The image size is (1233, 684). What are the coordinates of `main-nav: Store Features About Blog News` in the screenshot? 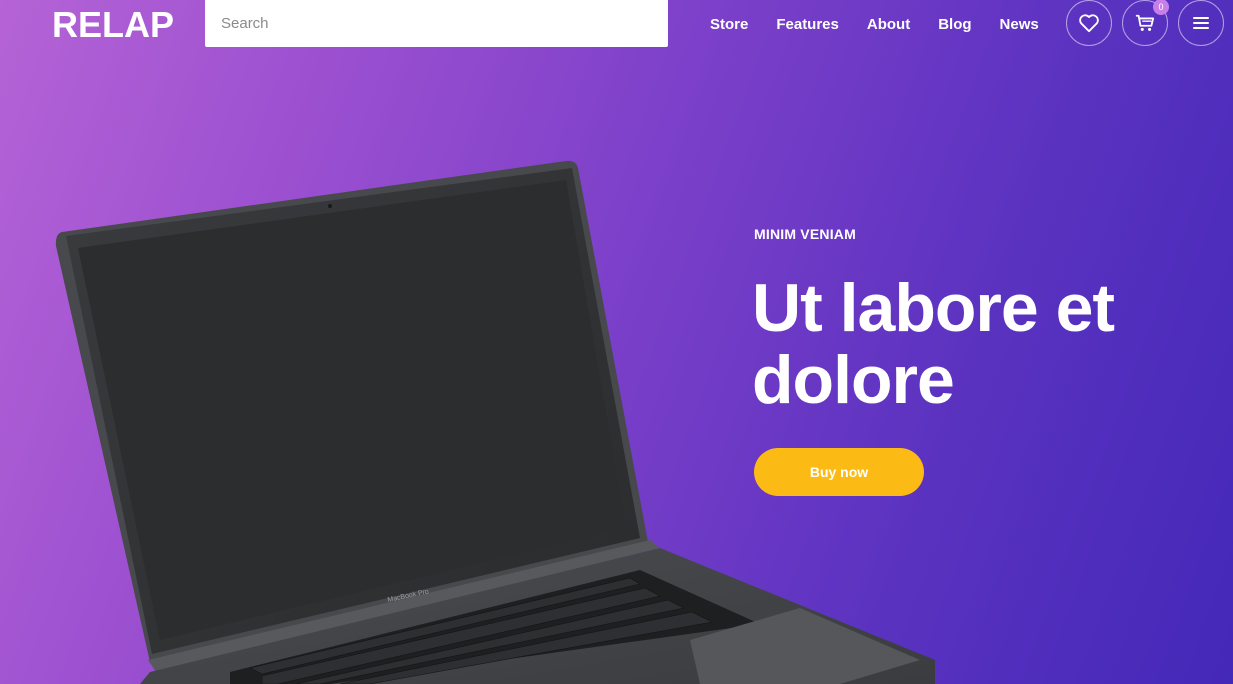 It's located at (888, 24).